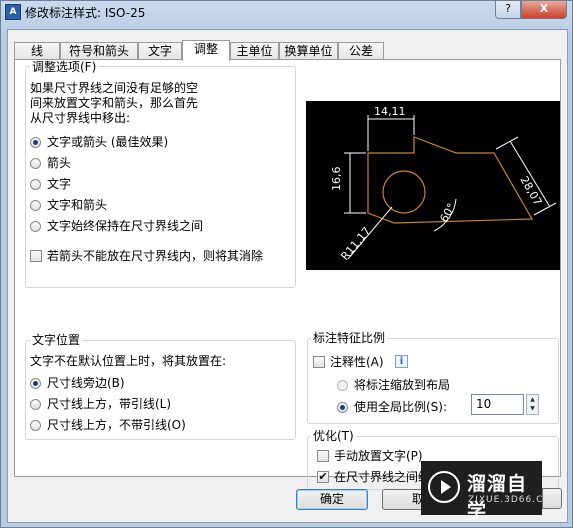 Image resolution: width=573 pixels, height=528 pixels. Describe the element at coordinates (404, 192) in the screenshot. I see `preview-circle` at that location.